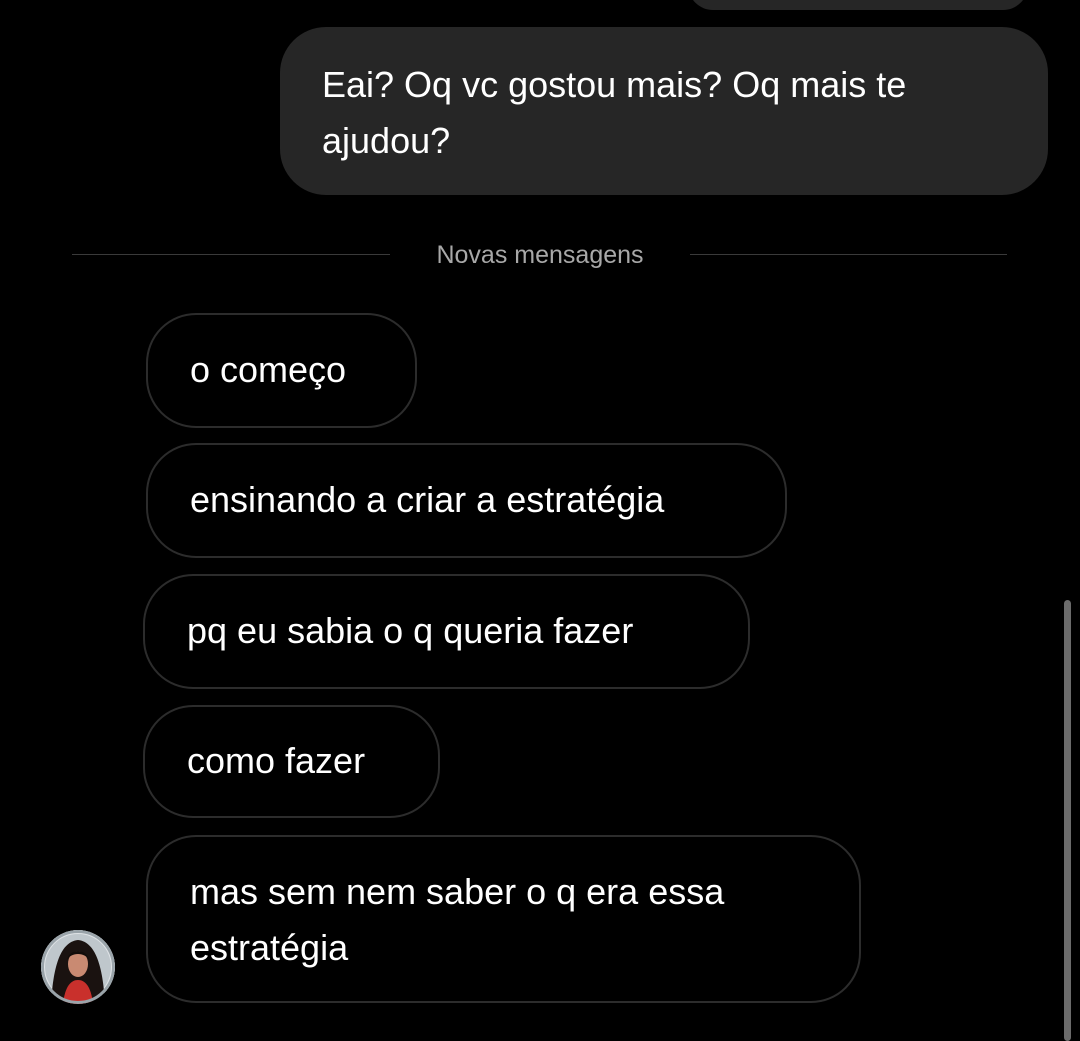  Describe the element at coordinates (848, 254) in the screenshot. I see `divider-line-right` at that location.